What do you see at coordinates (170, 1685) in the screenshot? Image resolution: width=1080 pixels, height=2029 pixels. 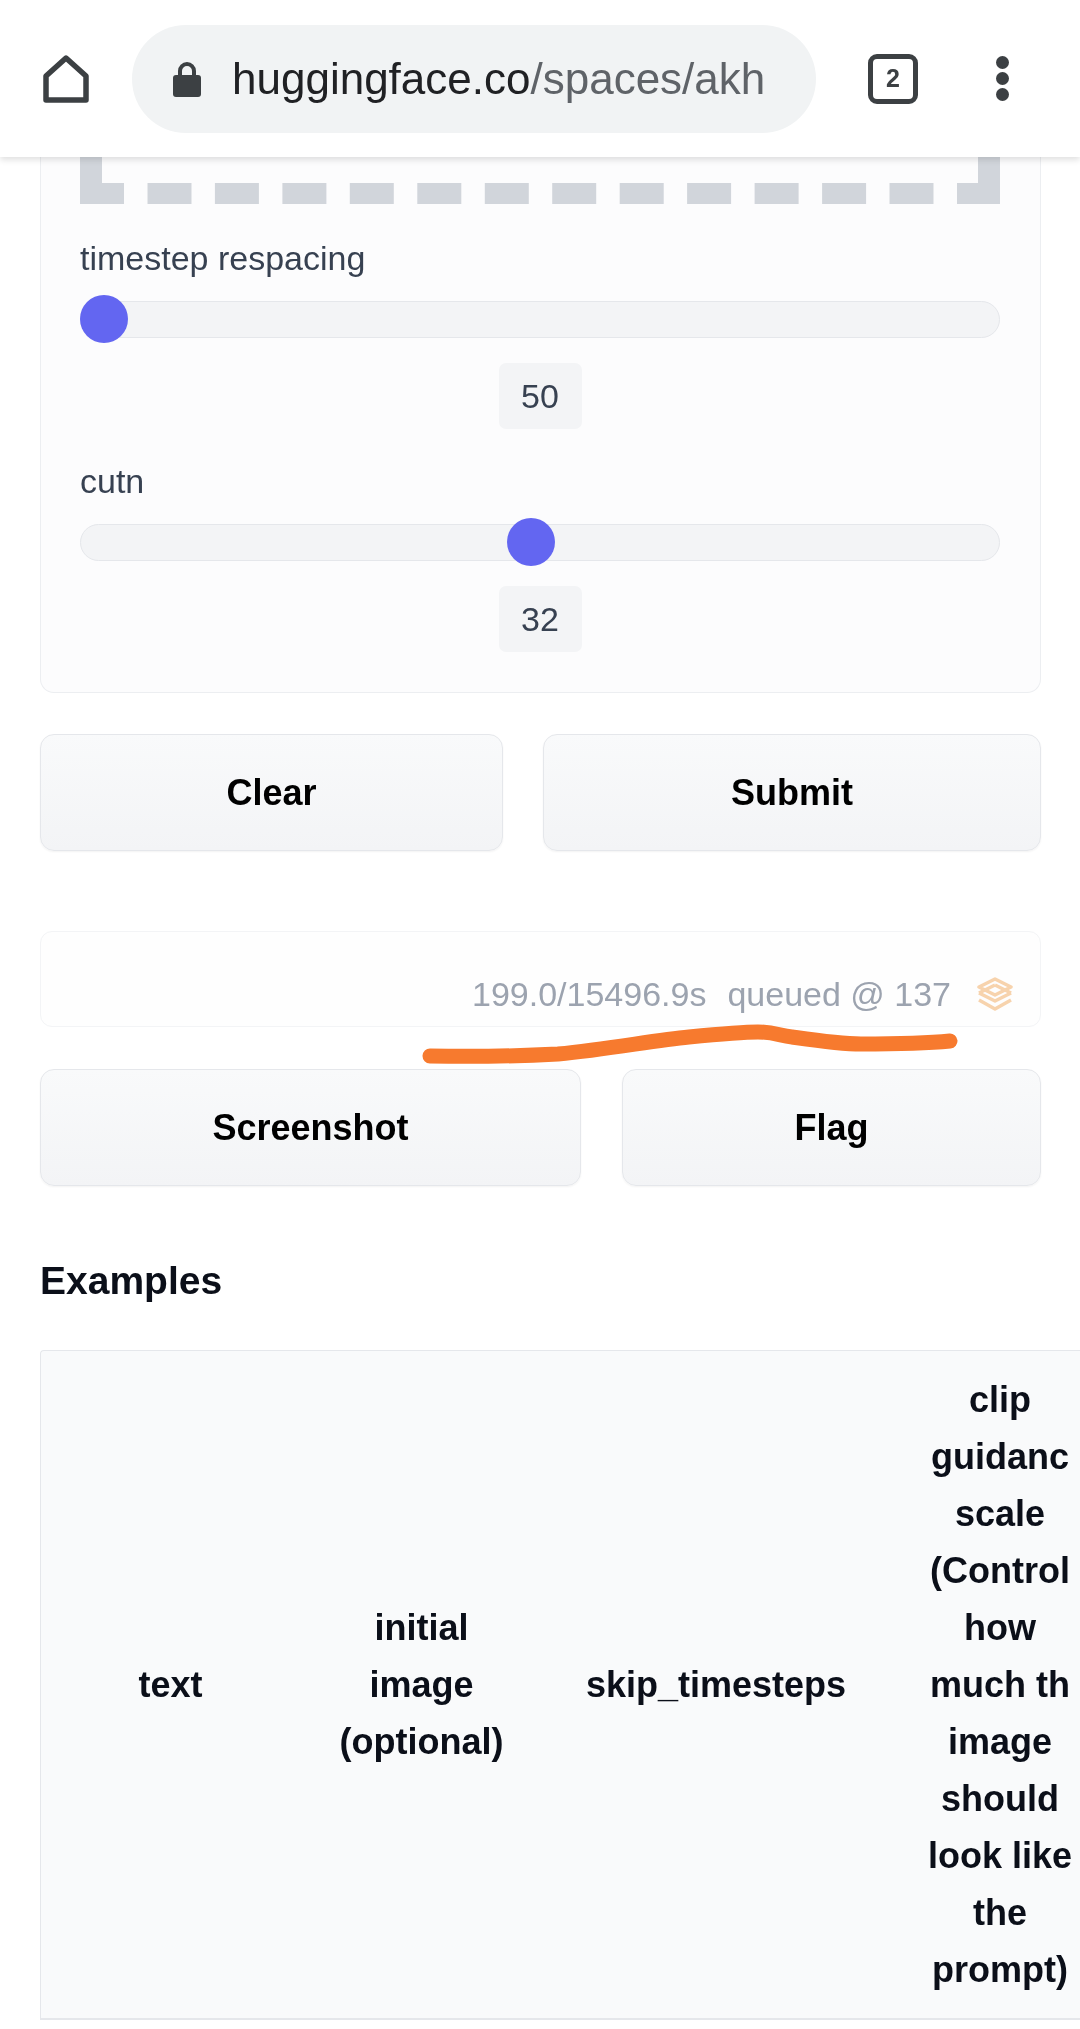 I see `column-header: text` at bounding box center [170, 1685].